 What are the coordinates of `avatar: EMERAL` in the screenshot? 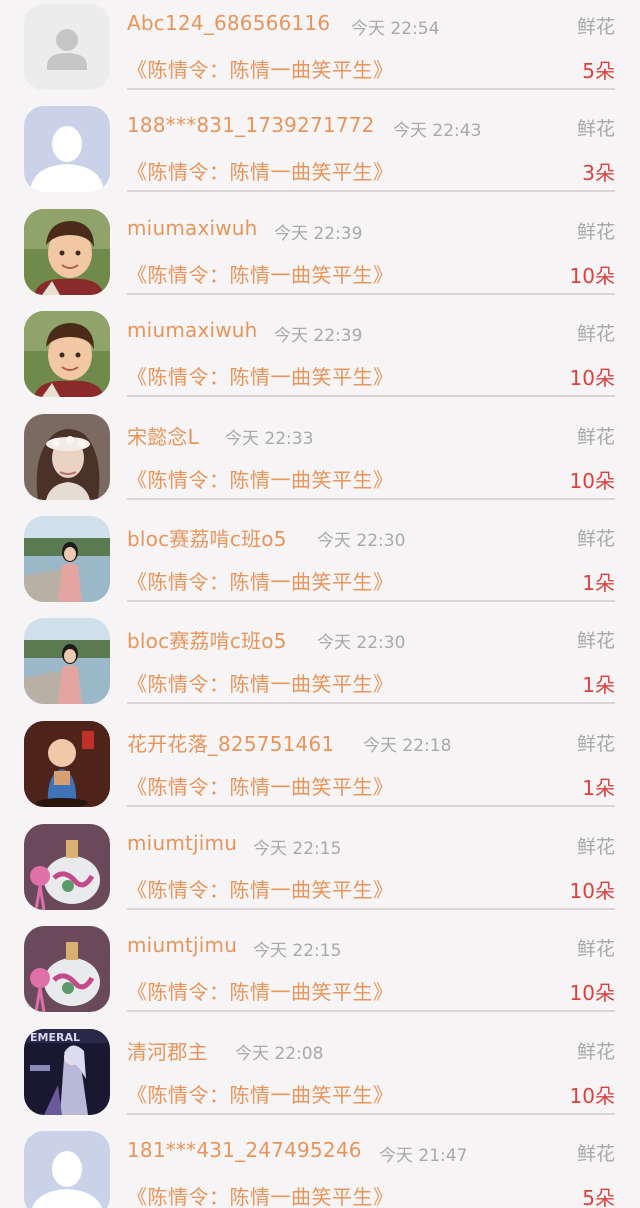 It's located at (67, 1072).